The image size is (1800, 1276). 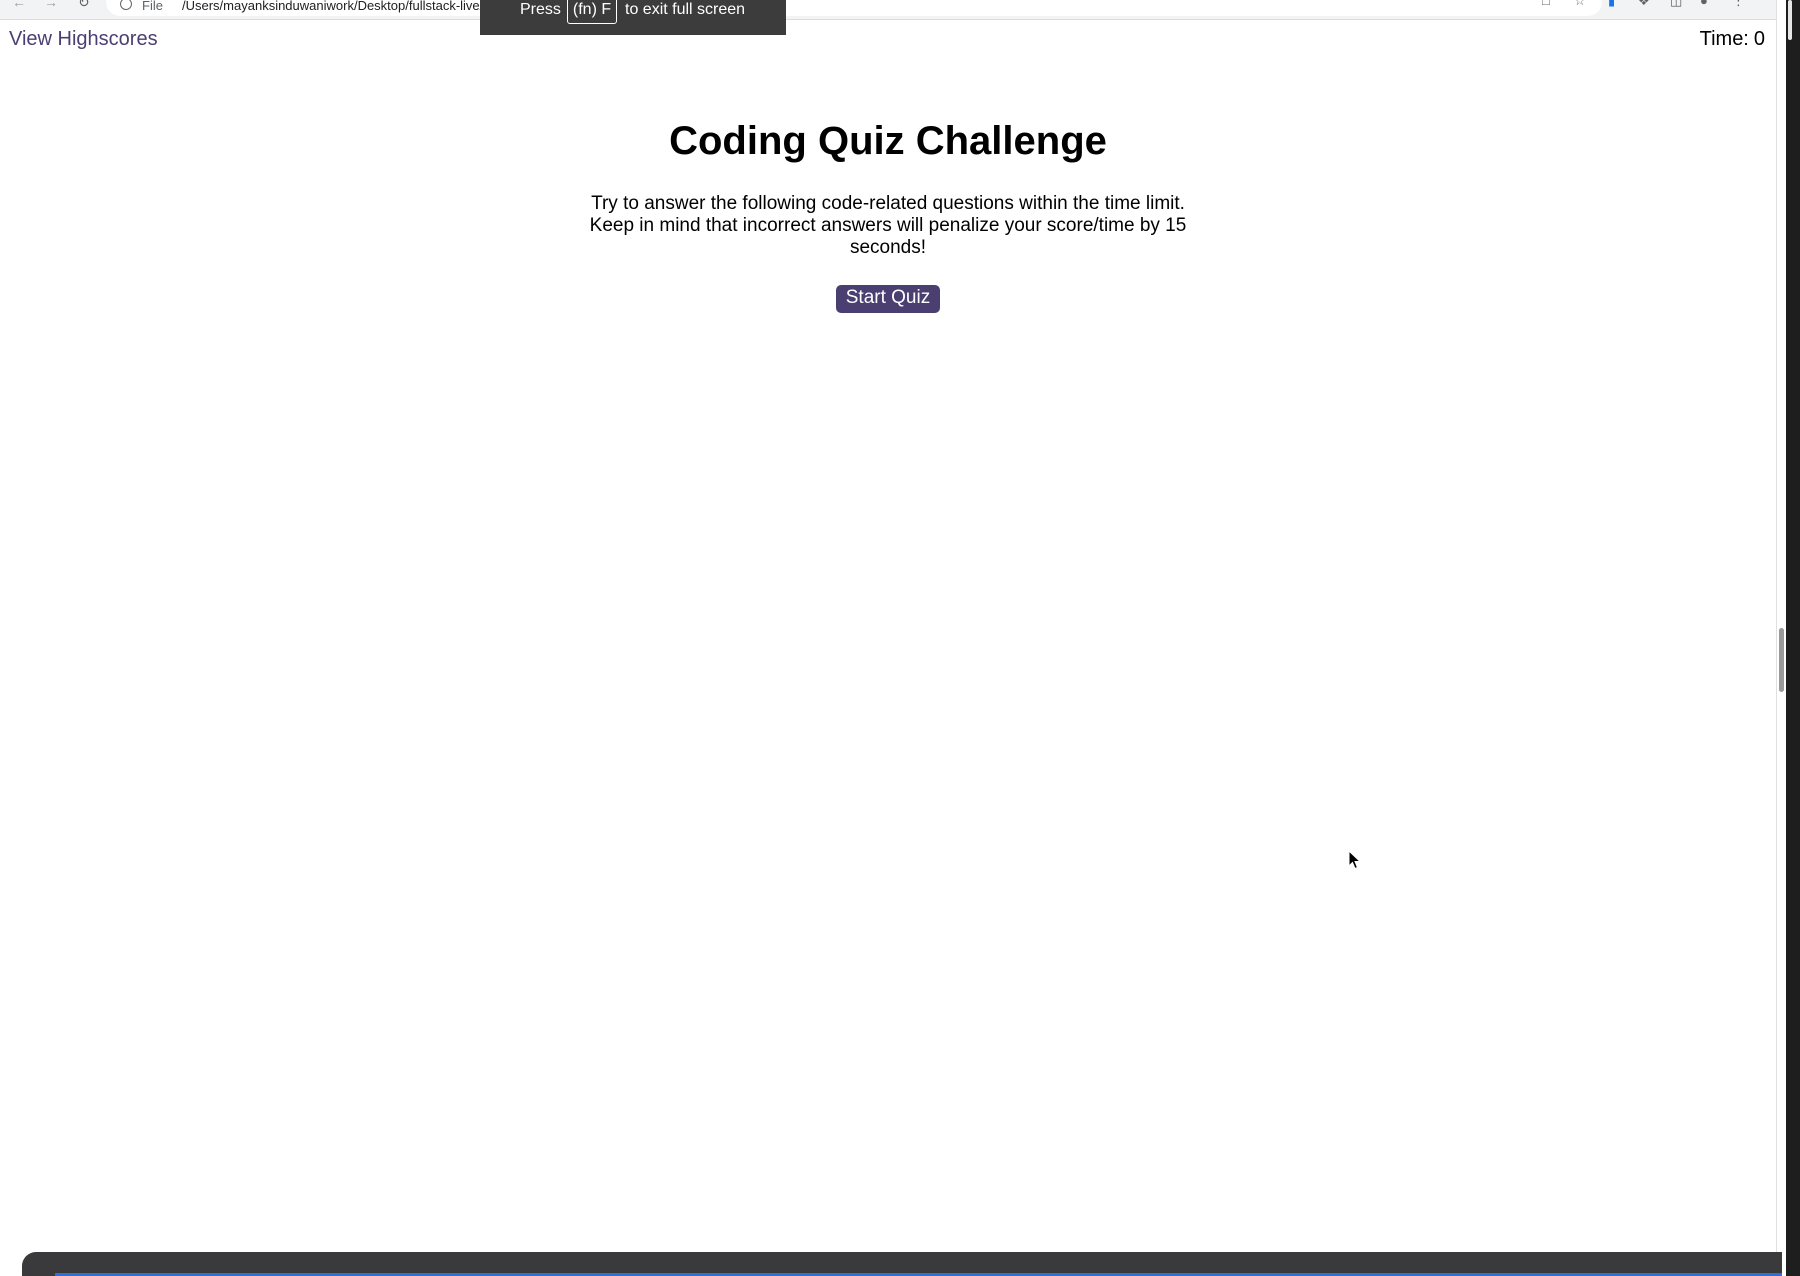 What do you see at coordinates (83, 39) in the screenshot?
I see `view-highscores-link: View Highscores` at bounding box center [83, 39].